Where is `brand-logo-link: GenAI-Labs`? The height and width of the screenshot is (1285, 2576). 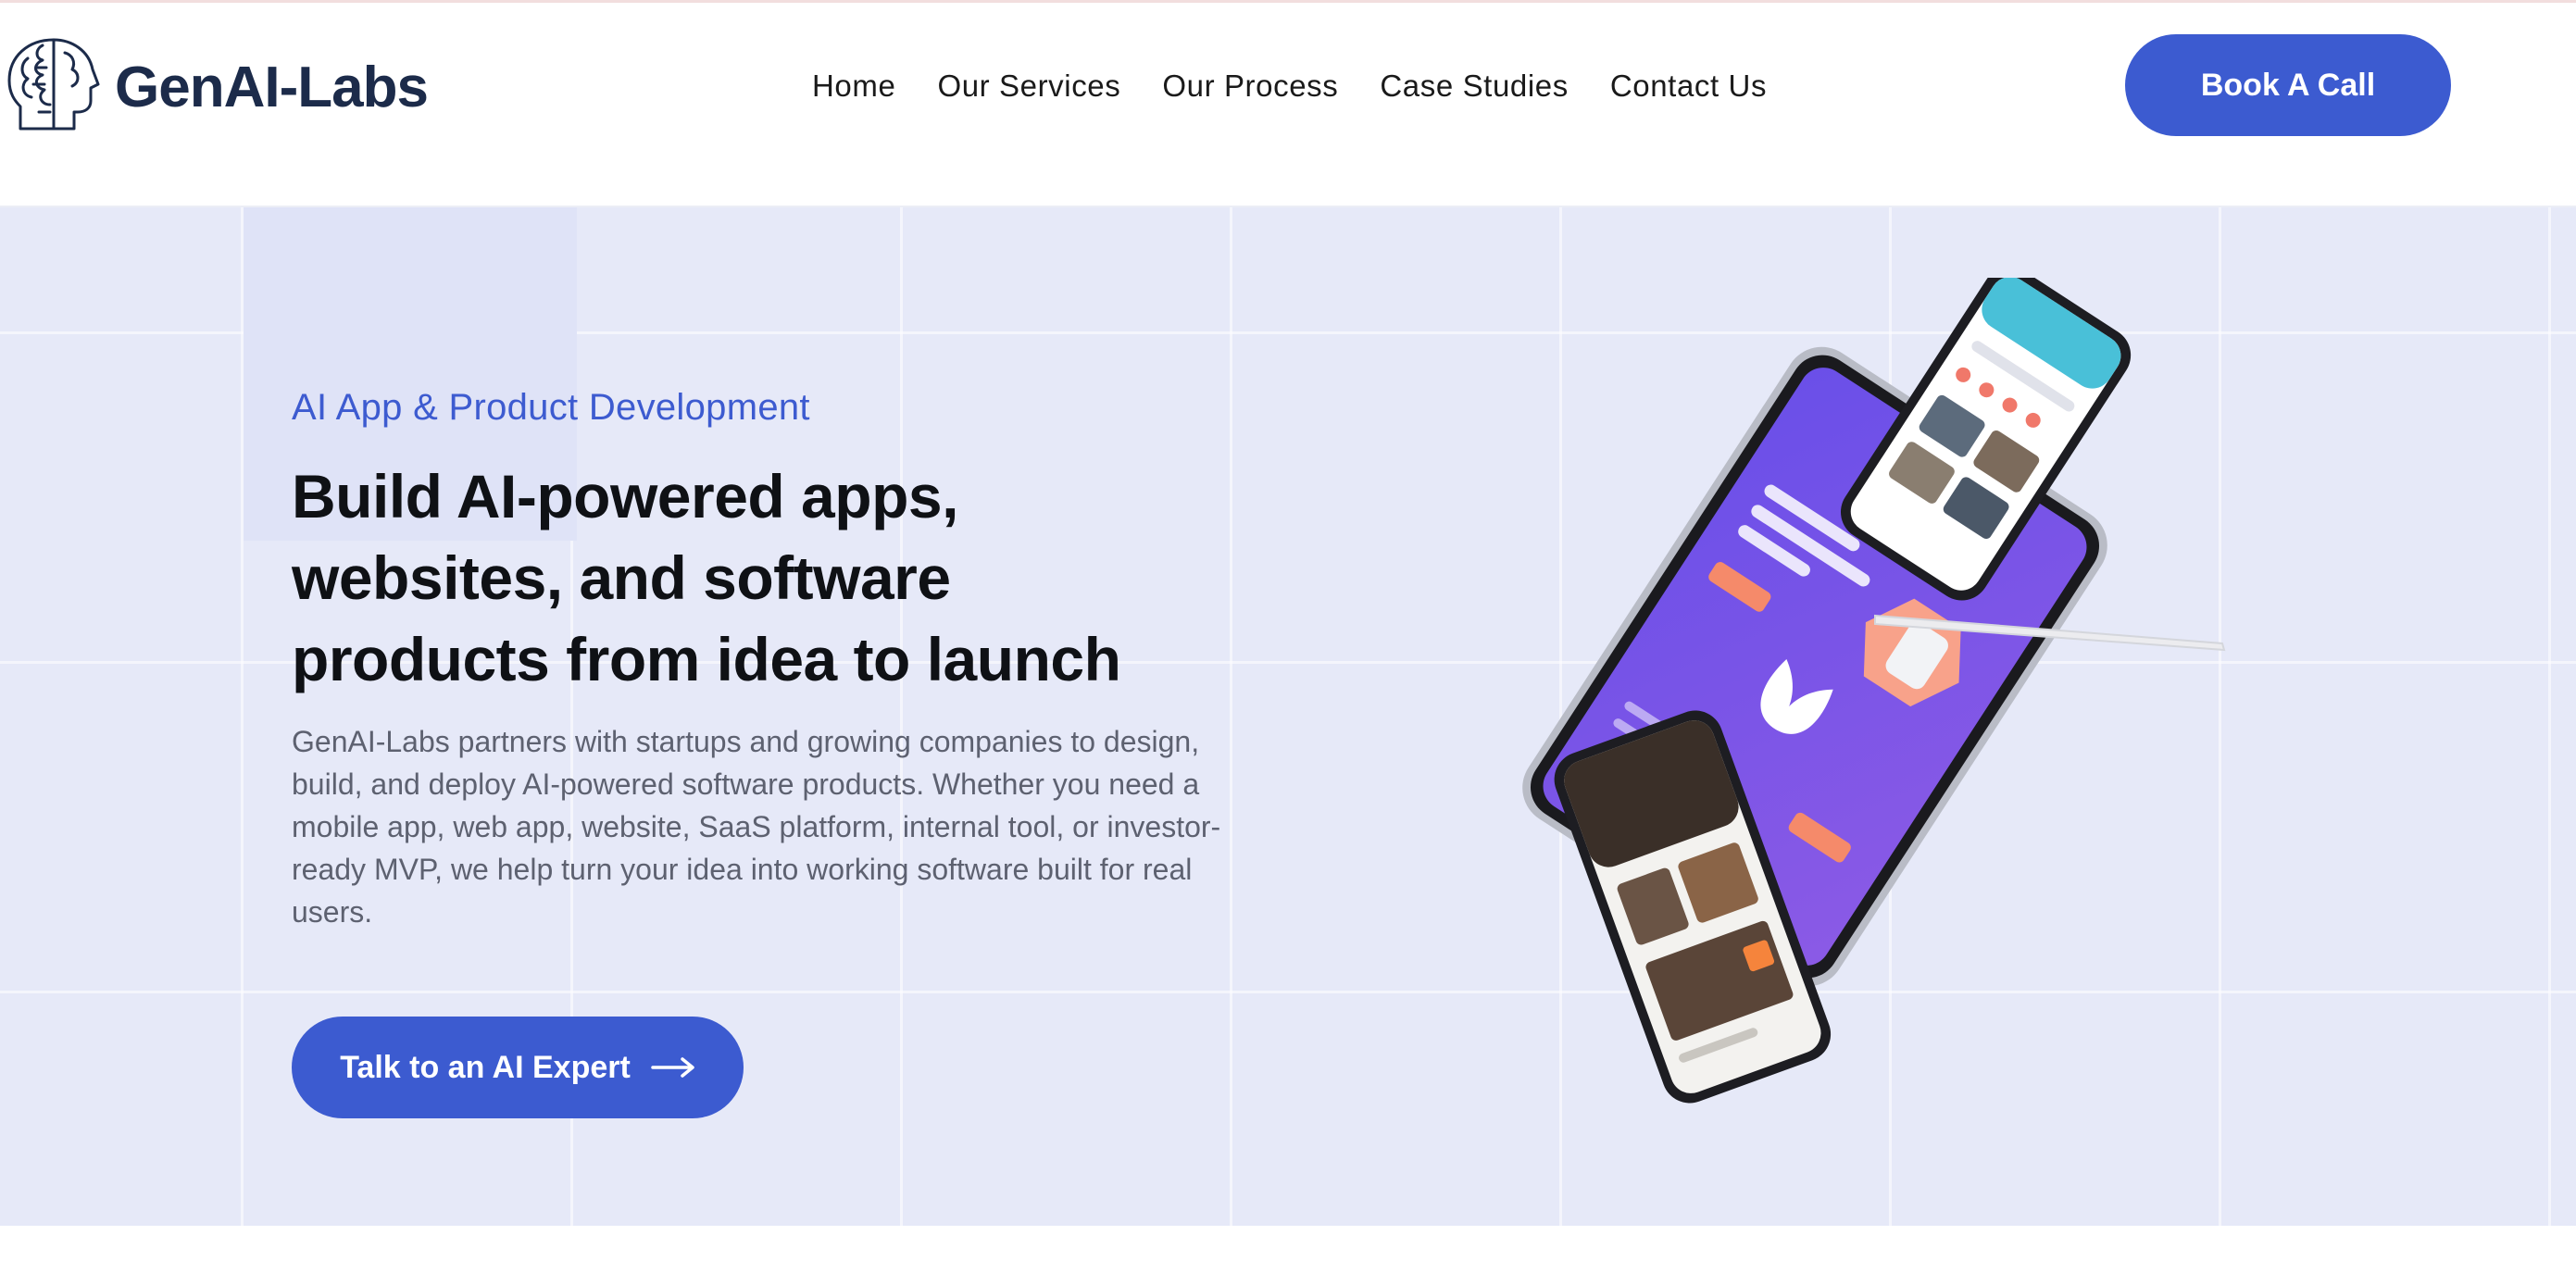
brand-logo-link: GenAI-Labs is located at coordinates (214, 87).